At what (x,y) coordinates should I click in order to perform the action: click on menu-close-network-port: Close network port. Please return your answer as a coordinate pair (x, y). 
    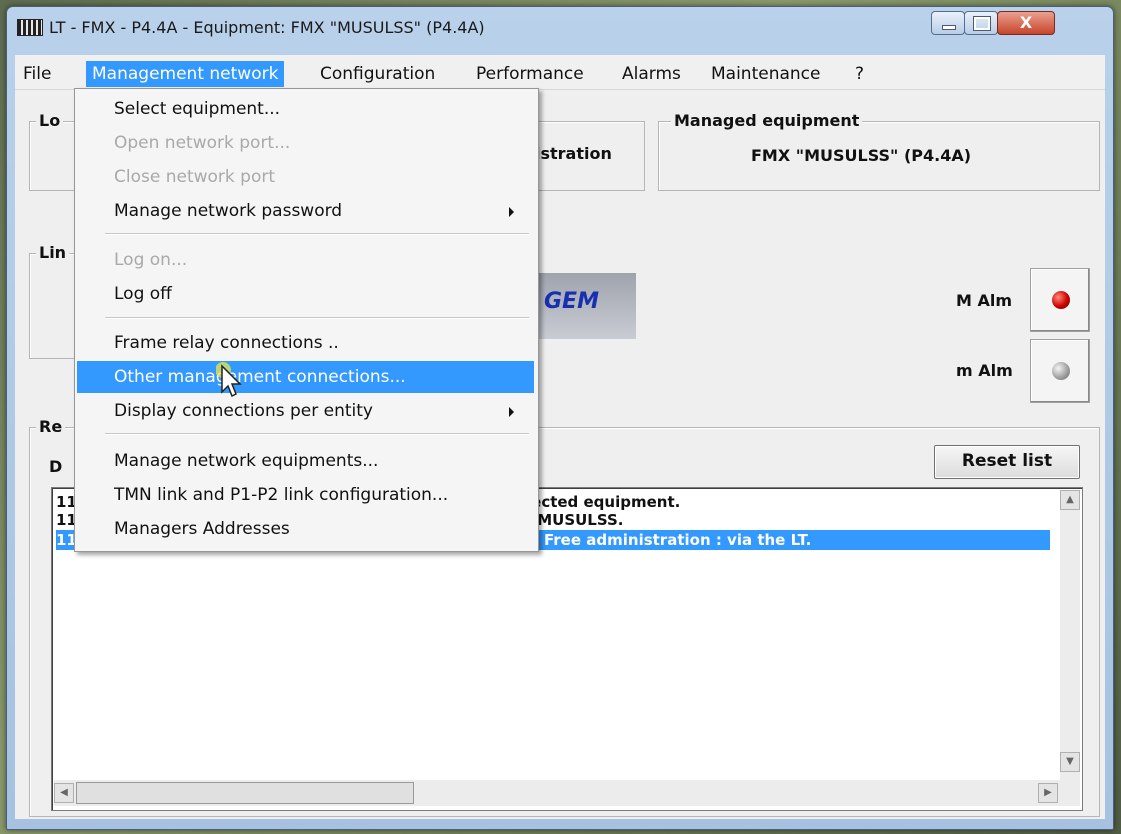
    Looking at the image, I should click on (305, 177).